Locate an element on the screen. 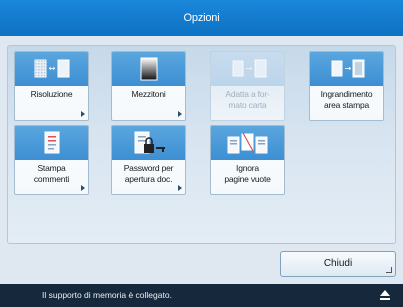 The width and height of the screenshot is (403, 307). tile-label: Ingrandimento area stampa is located at coordinates (346, 99).